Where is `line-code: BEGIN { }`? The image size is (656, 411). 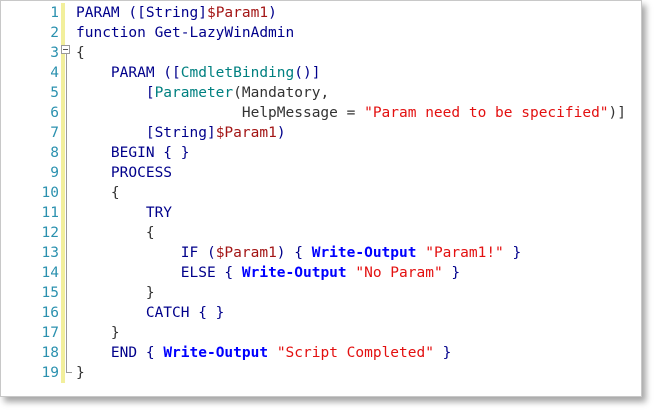
line-code: BEGIN { } is located at coordinates (133, 153).